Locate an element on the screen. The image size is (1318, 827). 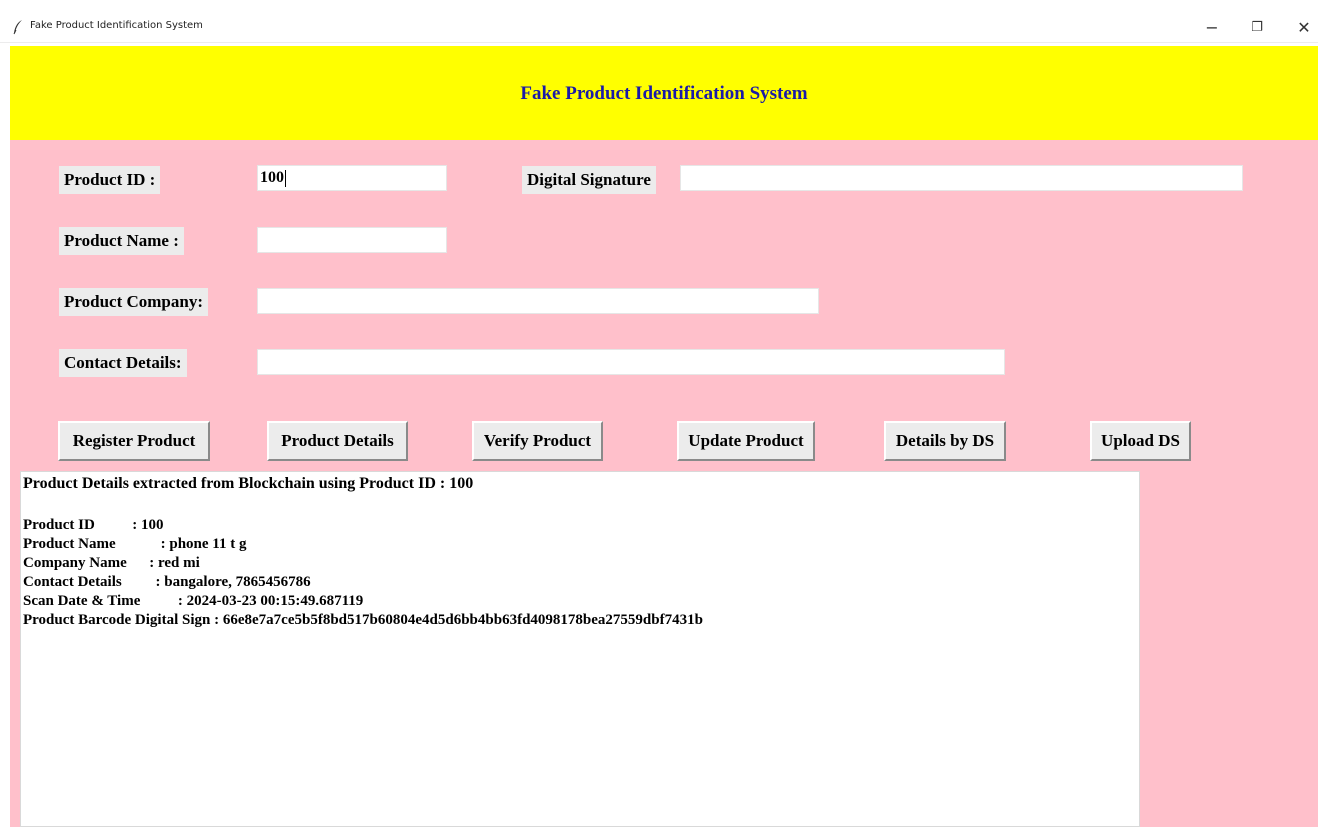
close-button: ✕ is located at coordinates (1304, 27).